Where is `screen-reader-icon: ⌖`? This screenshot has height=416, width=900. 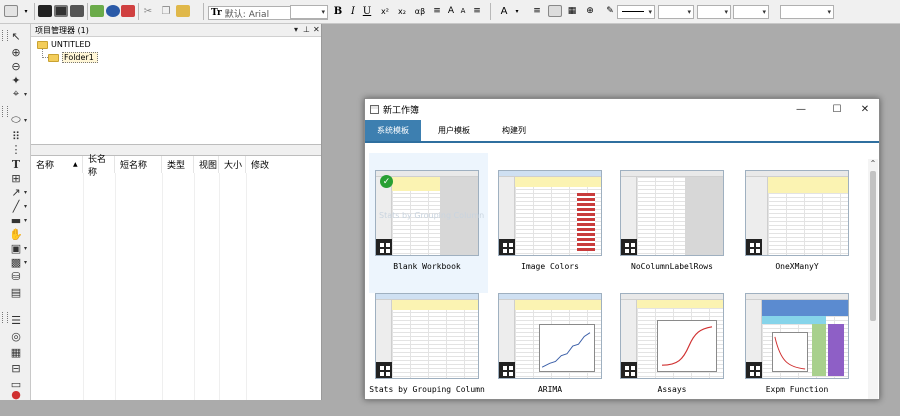
screen-reader-icon: ⌖ is located at coordinates (16, 93).